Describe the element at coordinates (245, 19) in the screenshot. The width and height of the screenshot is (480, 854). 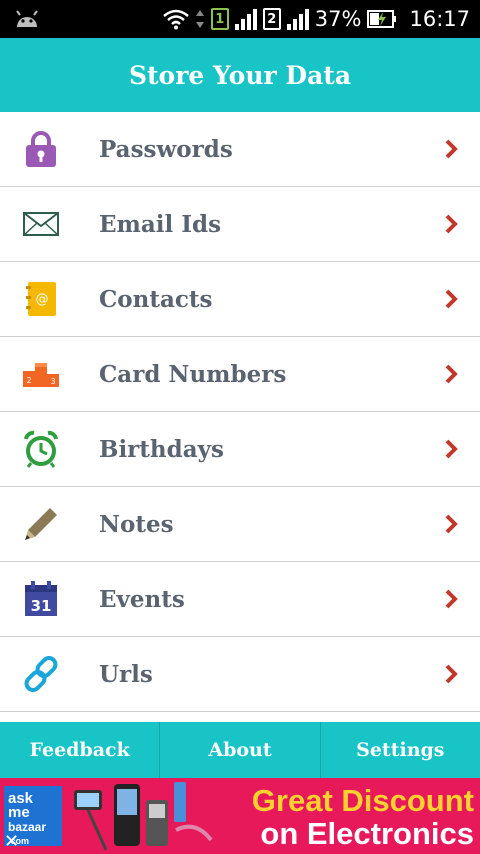
I see `signal1-icon` at that location.